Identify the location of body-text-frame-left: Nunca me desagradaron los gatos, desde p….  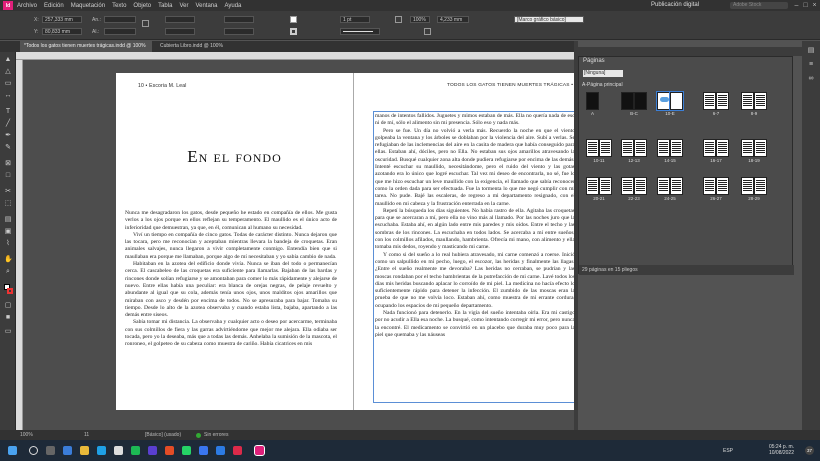
(231, 307).